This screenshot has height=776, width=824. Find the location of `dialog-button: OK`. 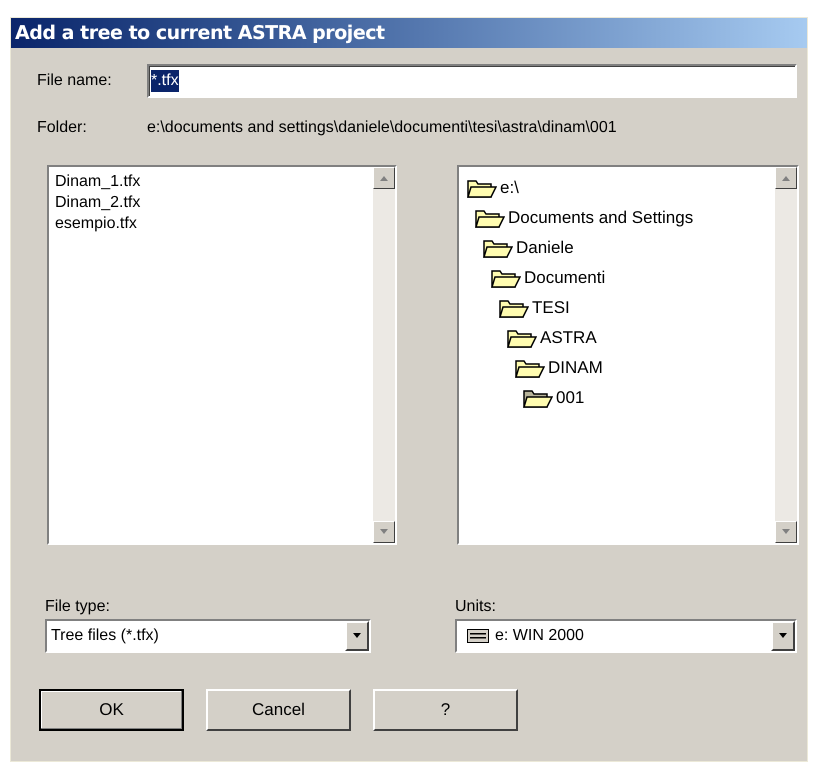

dialog-button: OK is located at coordinates (111, 710).